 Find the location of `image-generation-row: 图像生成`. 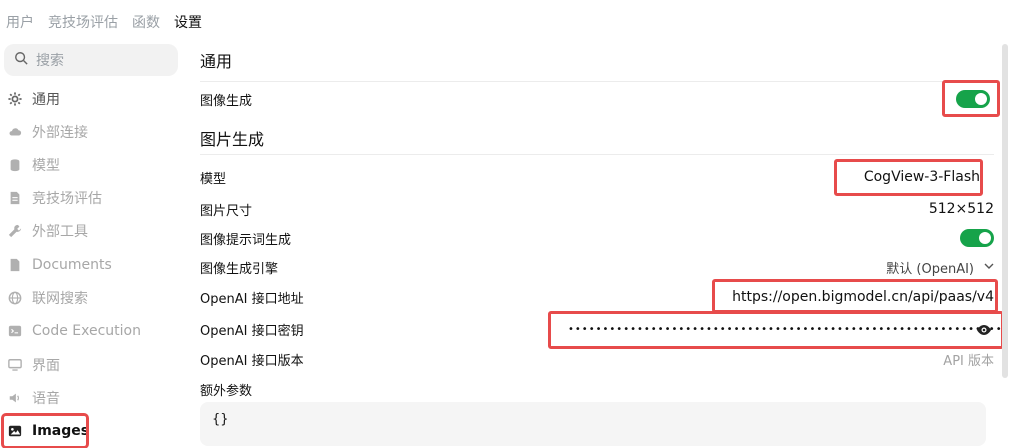

image-generation-row: 图像生成 is located at coordinates (597, 99).